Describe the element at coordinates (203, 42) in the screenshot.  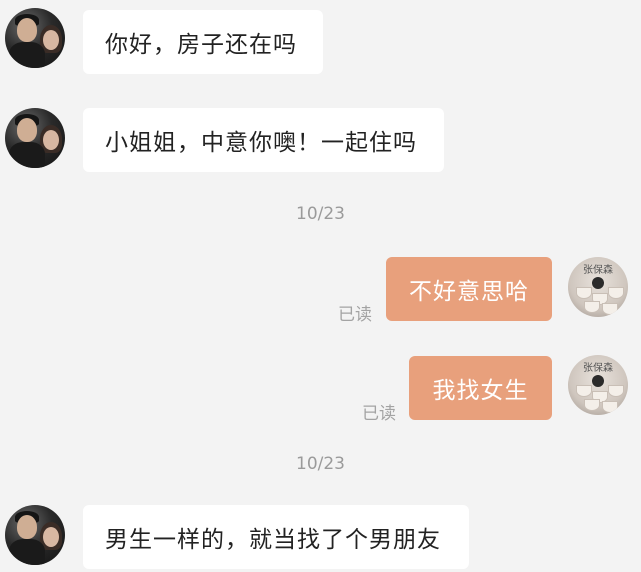
I see `incoming-message-bubble: 你好，房子还在吗` at that location.